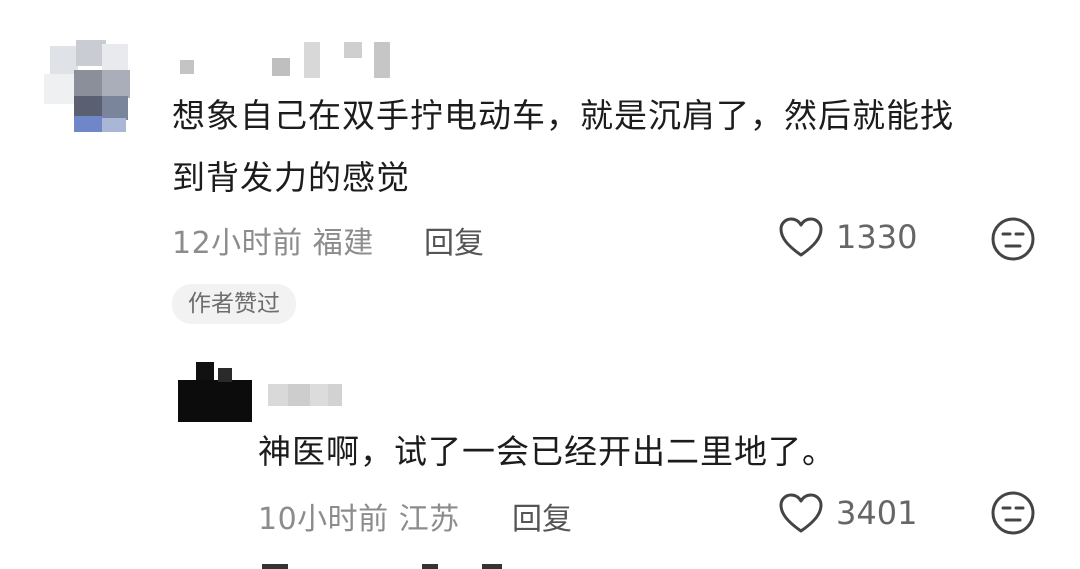  I want to click on like-count: 1330, so click(877, 237).